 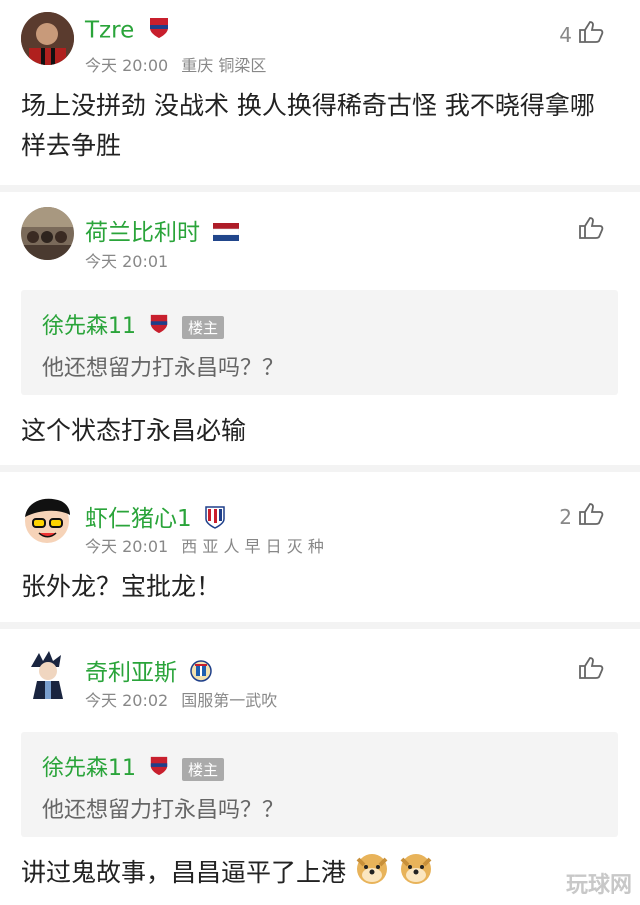 I want to click on comment-location: 西 亚 人 早 日 灭 种, so click(x=252, y=546).